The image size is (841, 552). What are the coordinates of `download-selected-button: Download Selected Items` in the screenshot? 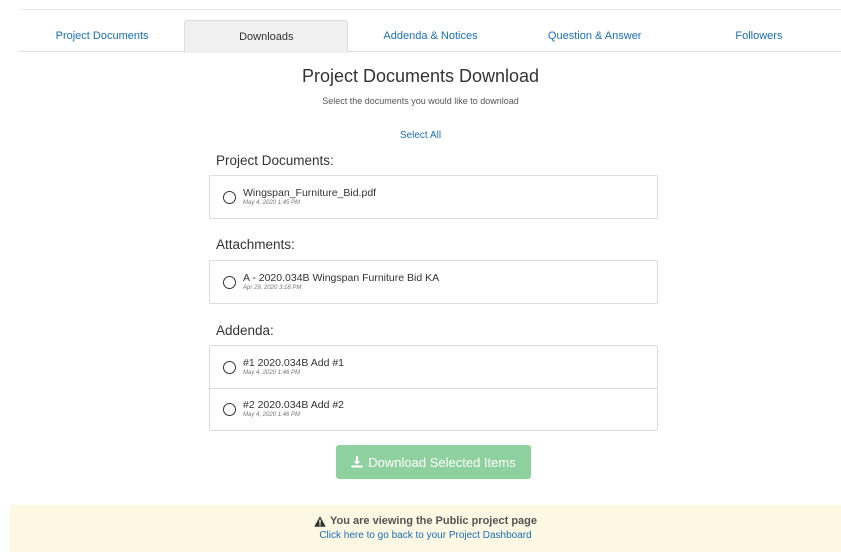 It's located at (433, 462).